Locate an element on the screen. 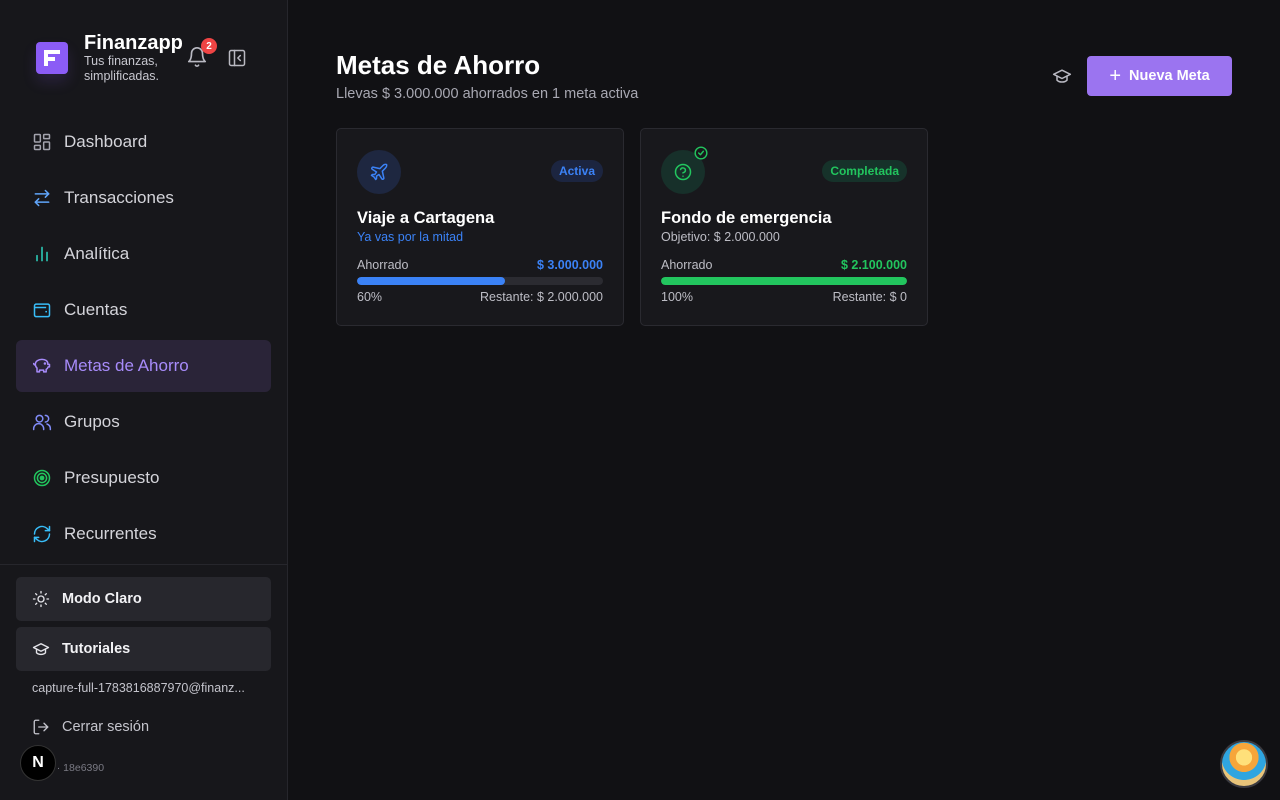  saved-amount: $ 2.100.000 is located at coordinates (873, 265).